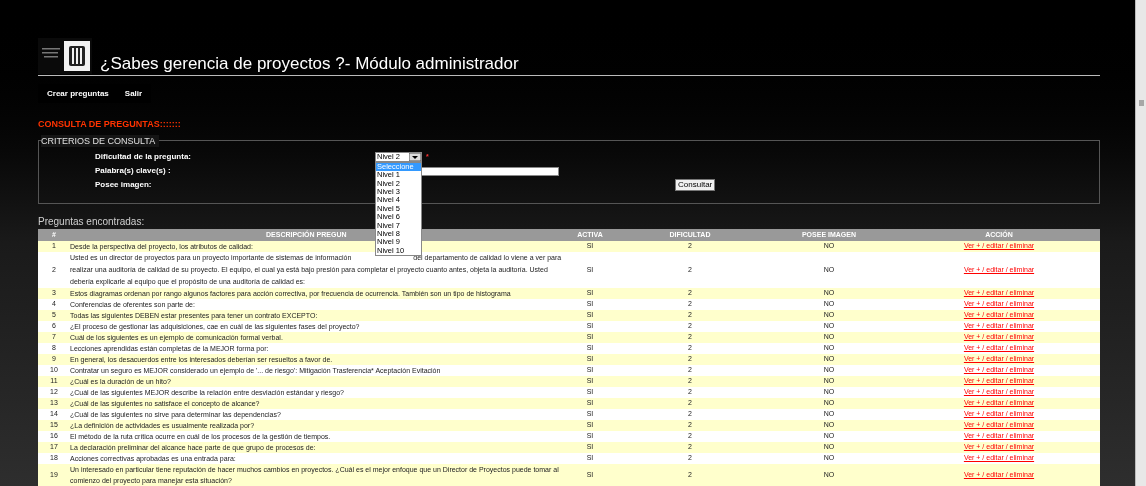 Image resolution: width=1146 pixels, height=486 pixels. What do you see at coordinates (133, 93) in the screenshot?
I see `menu-link: Salir` at bounding box center [133, 93].